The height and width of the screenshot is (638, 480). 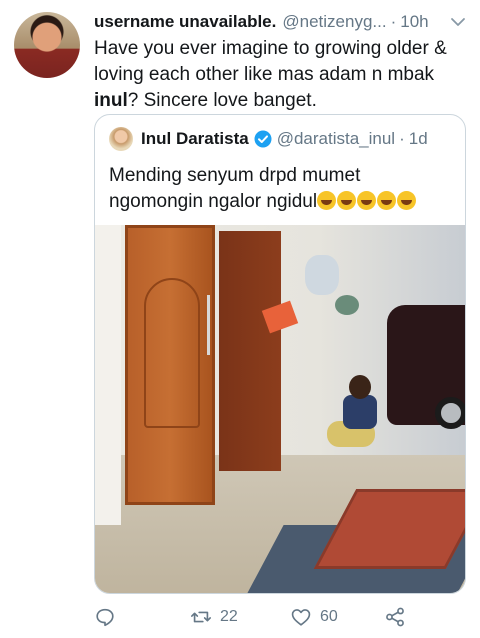 I want to click on chevron-down-icon, so click(x=458, y=22).